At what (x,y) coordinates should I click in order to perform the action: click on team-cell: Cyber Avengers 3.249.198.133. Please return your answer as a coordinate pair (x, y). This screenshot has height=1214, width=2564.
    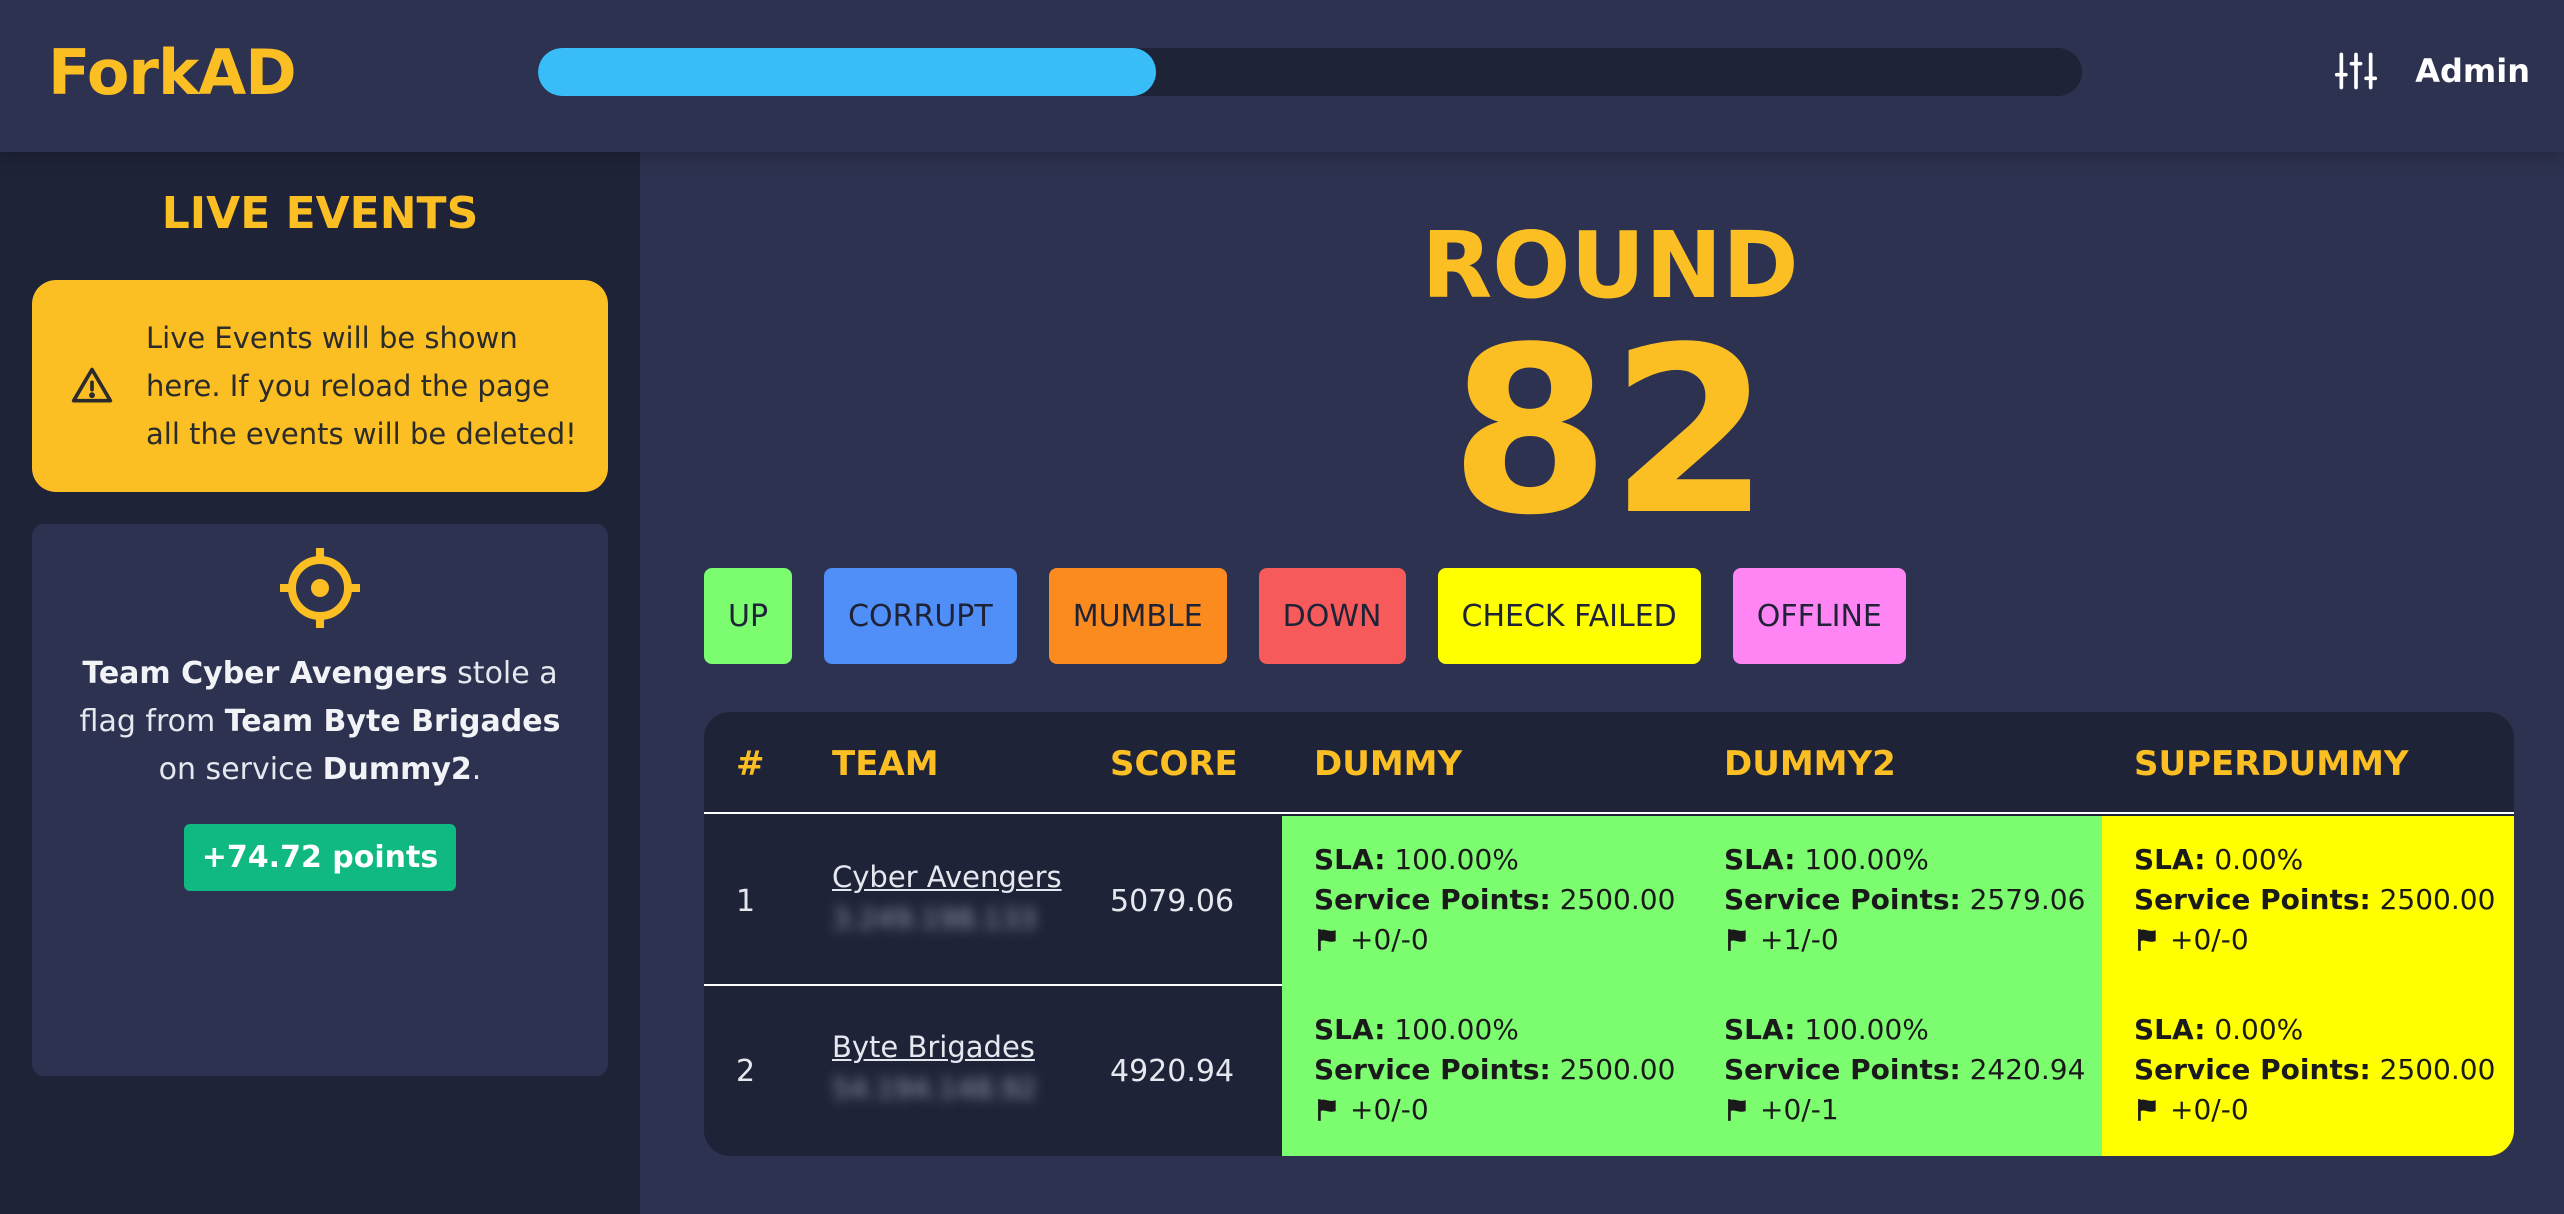
    Looking at the image, I should click on (947, 897).